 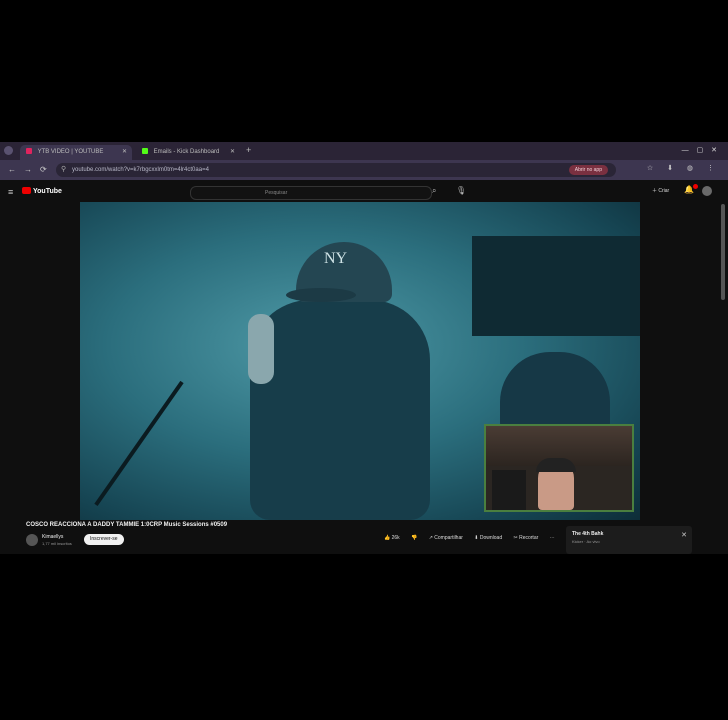 What do you see at coordinates (526, 538) in the screenshot?
I see `clip-button: ✂ Recortar` at bounding box center [526, 538].